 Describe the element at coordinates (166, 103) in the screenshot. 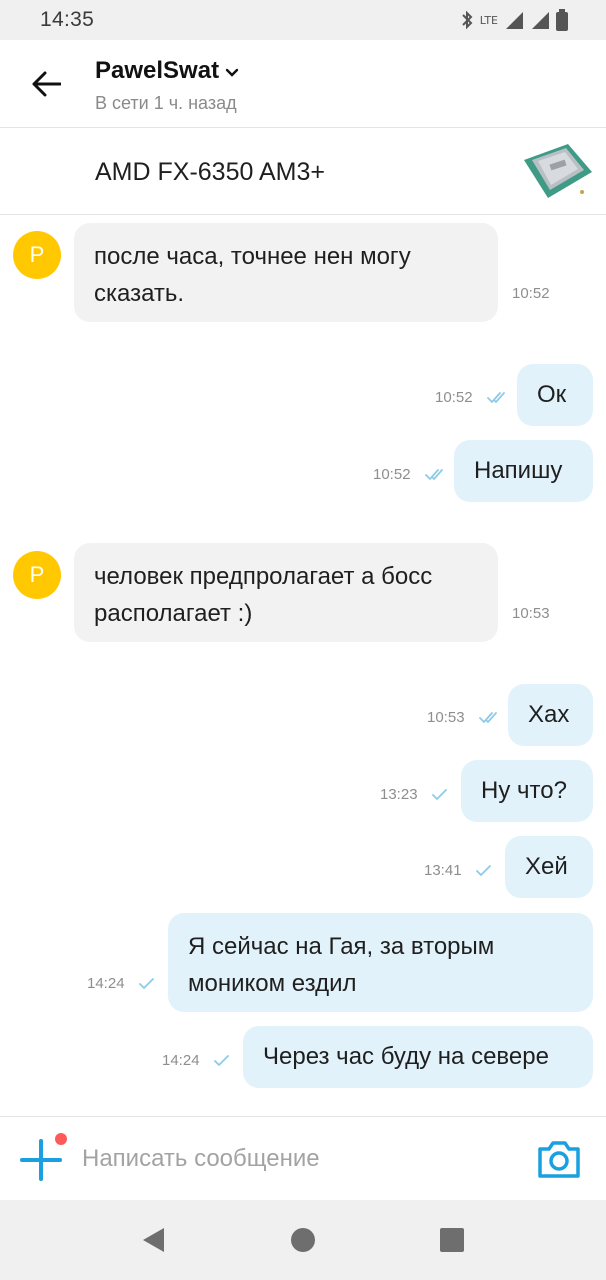

I see `contact-status: В сети 1 ч. назад` at that location.